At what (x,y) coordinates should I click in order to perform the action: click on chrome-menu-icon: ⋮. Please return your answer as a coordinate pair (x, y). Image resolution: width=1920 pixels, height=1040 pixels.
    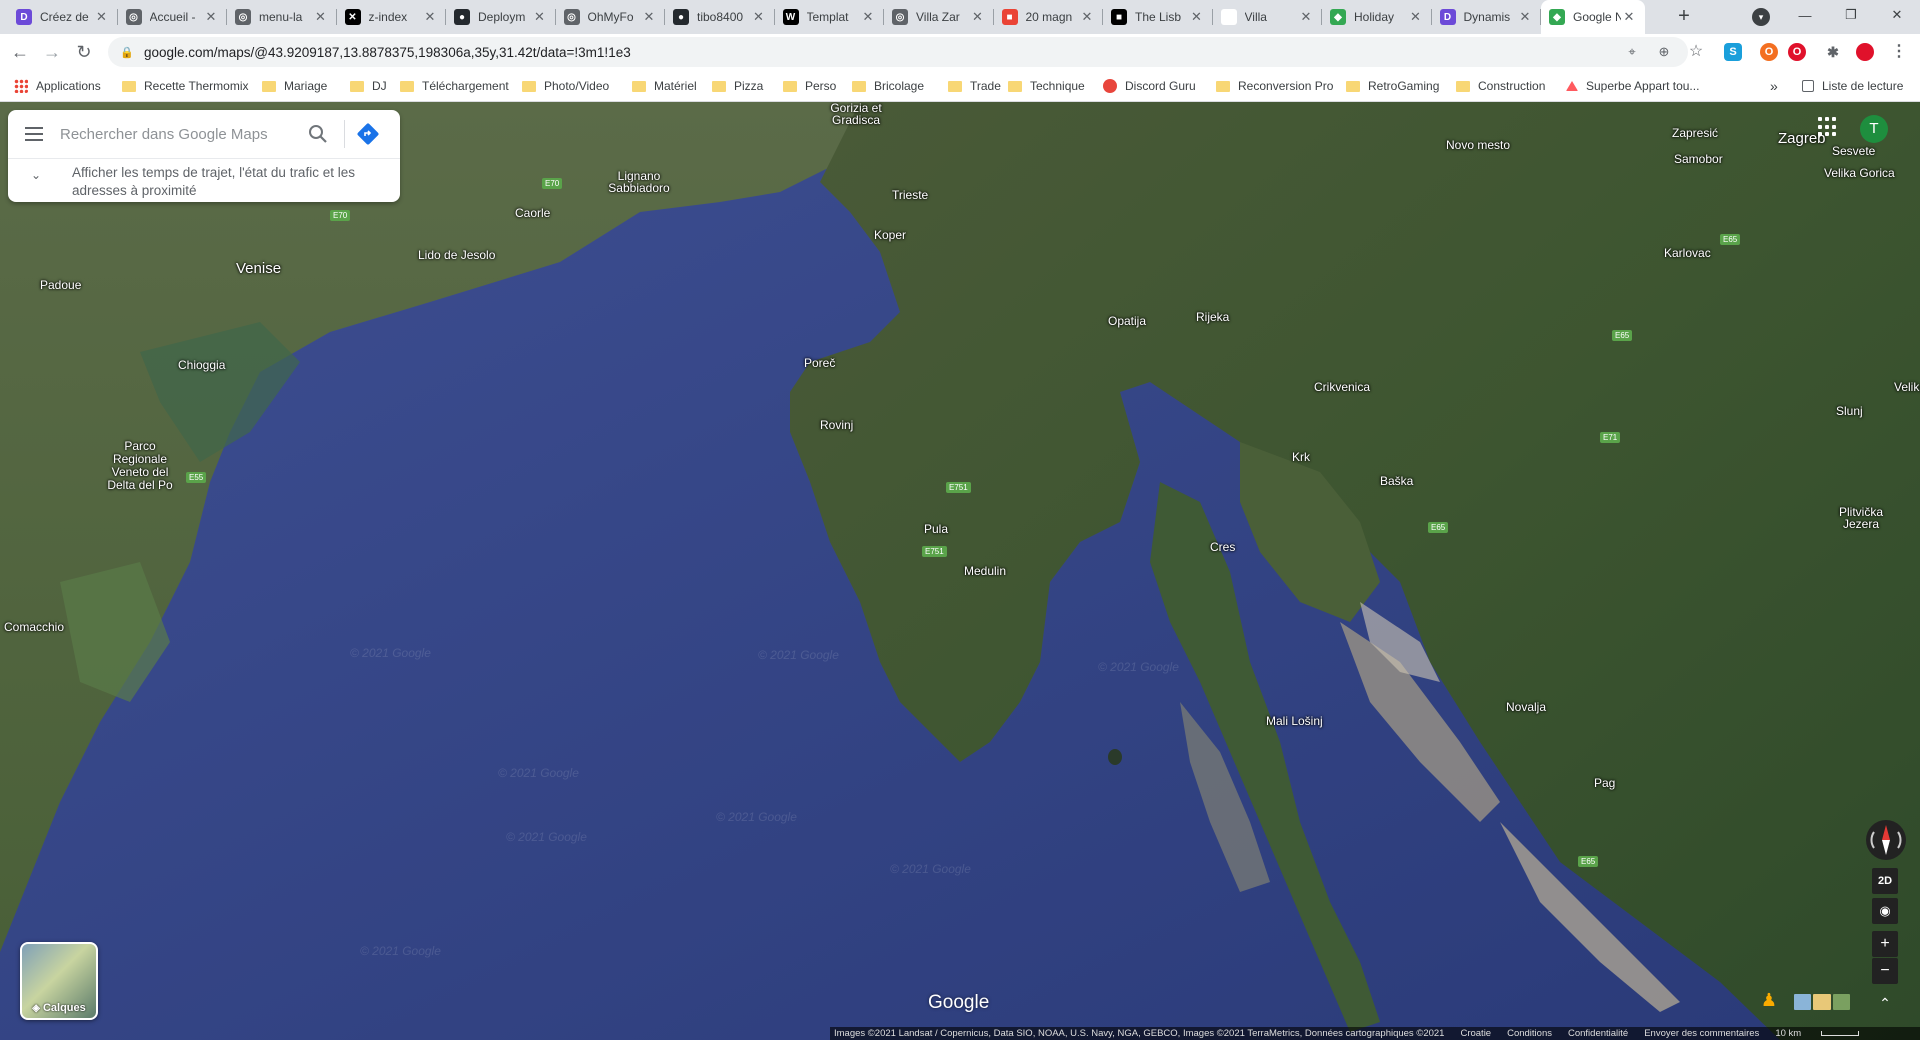
    Looking at the image, I should click on (1899, 52).